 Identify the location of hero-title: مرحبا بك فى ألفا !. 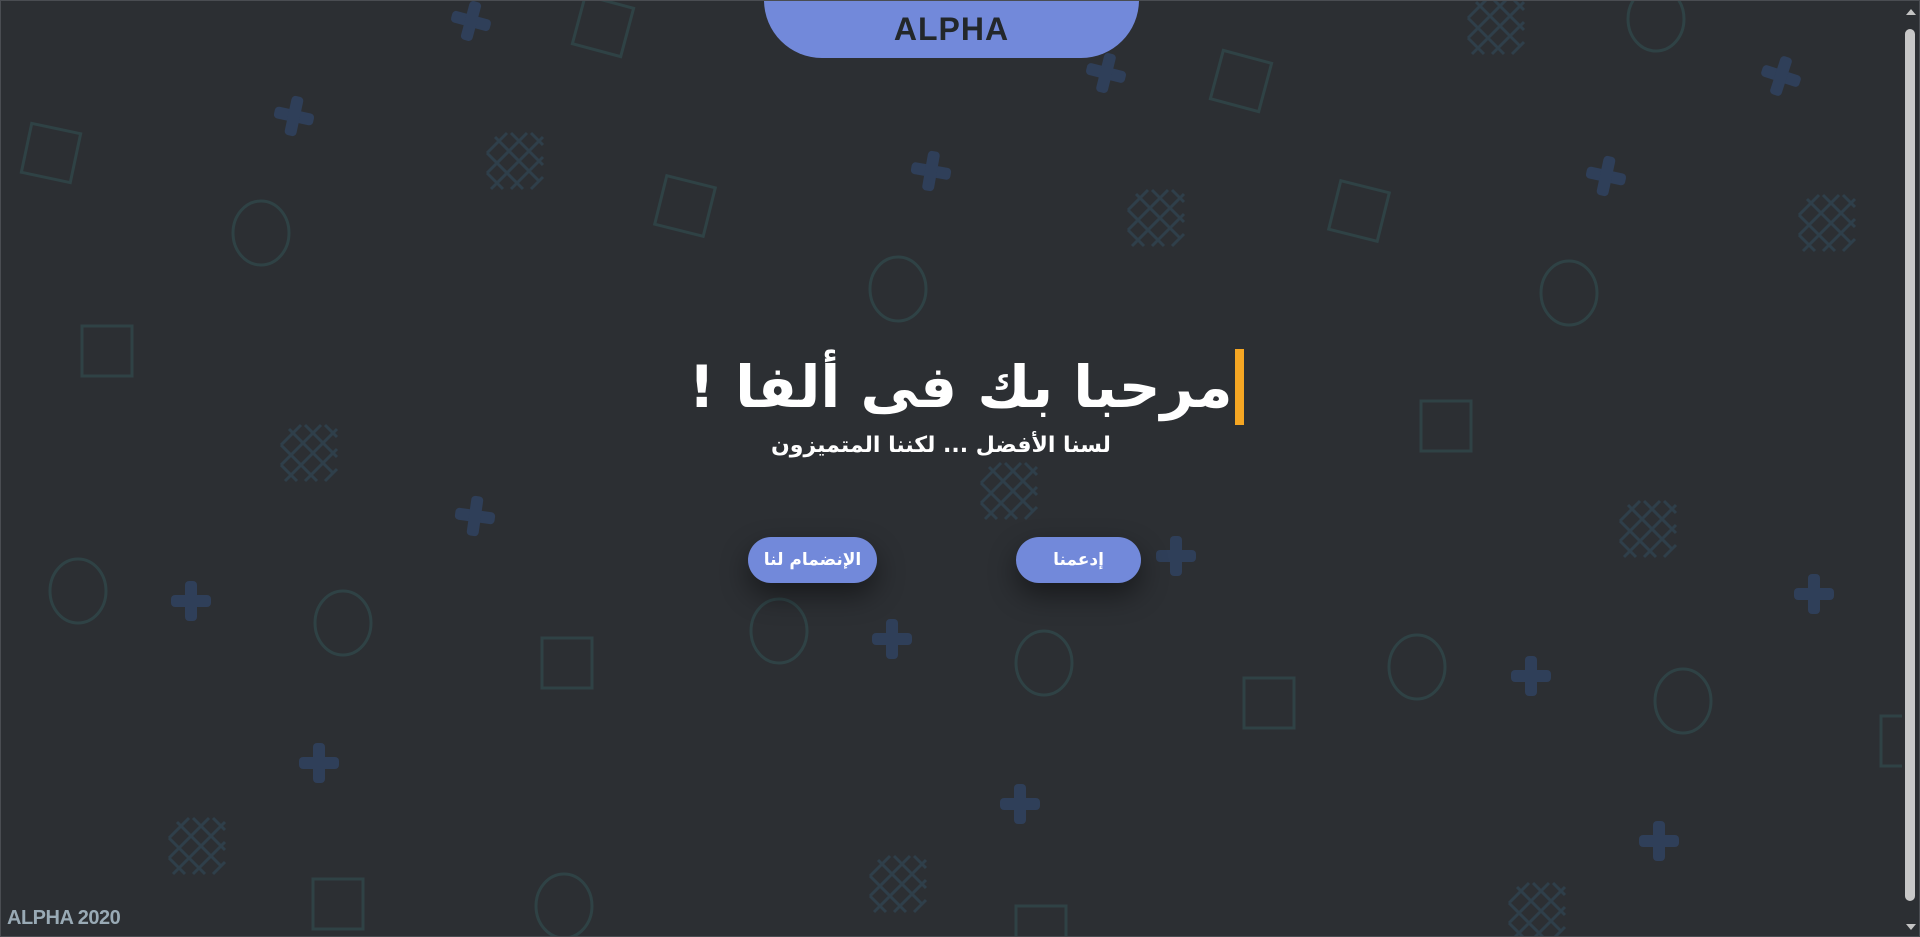
(960, 387).